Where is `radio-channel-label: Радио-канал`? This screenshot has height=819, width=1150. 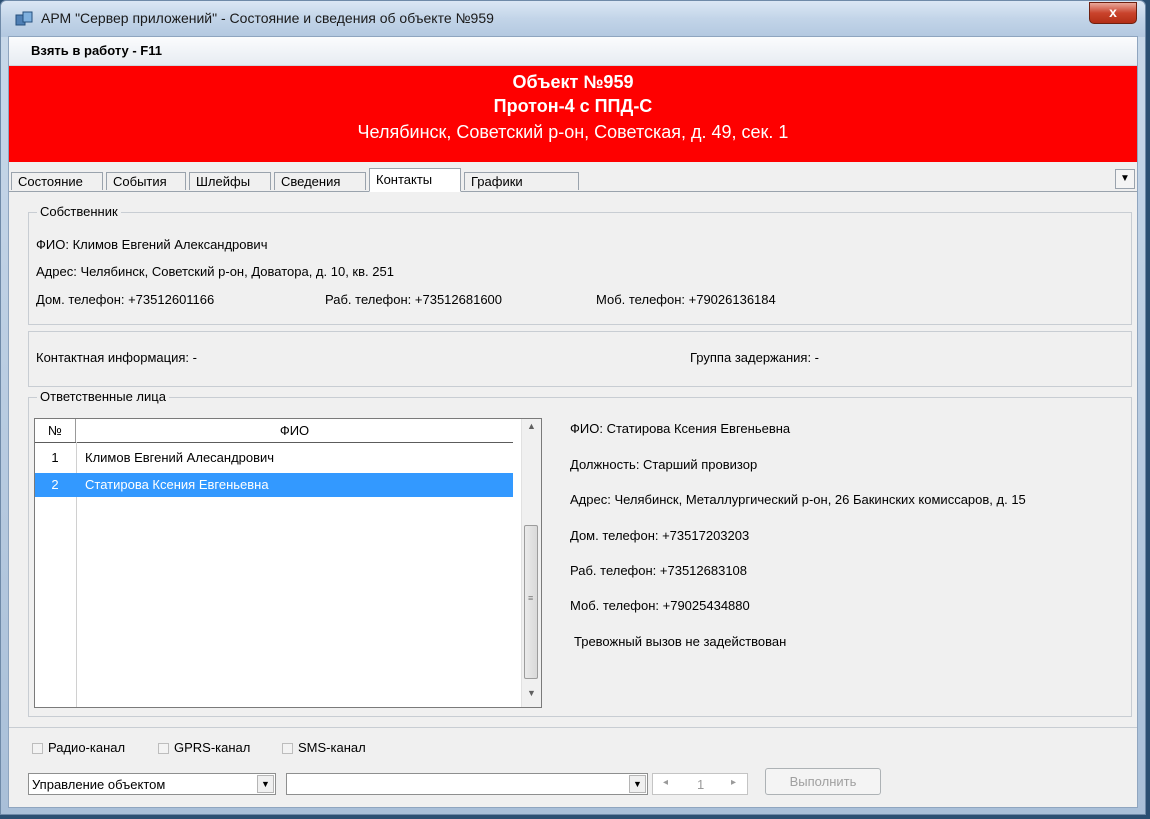 radio-channel-label: Радио-канал is located at coordinates (87, 747).